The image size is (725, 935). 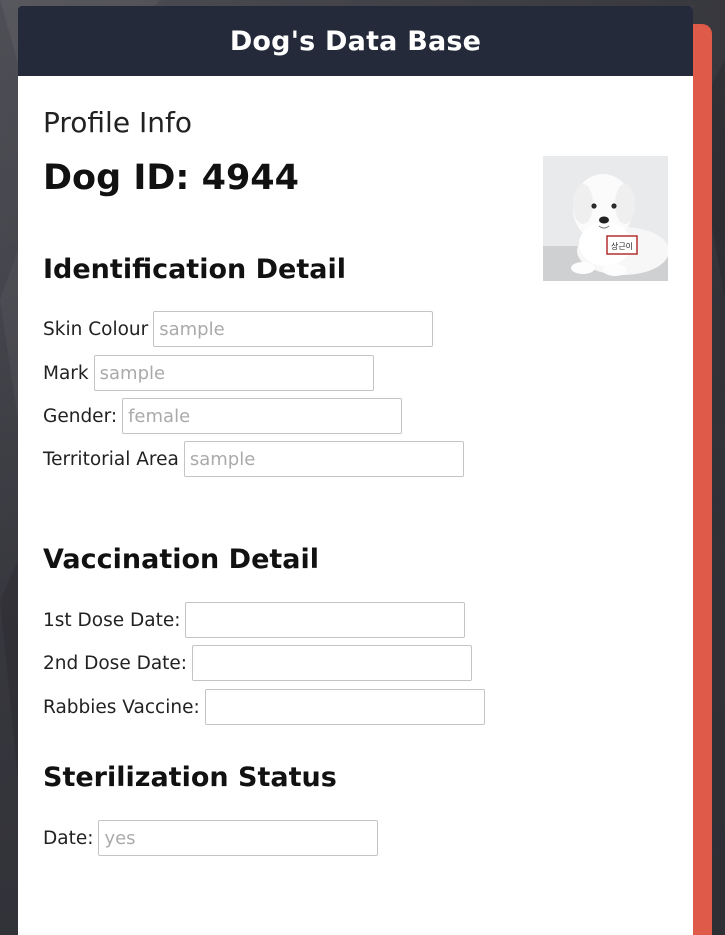 What do you see at coordinates (622, 246) in the screenshot?
I see `dog-tag-text: 상근이` at bounding box center [622, 246].